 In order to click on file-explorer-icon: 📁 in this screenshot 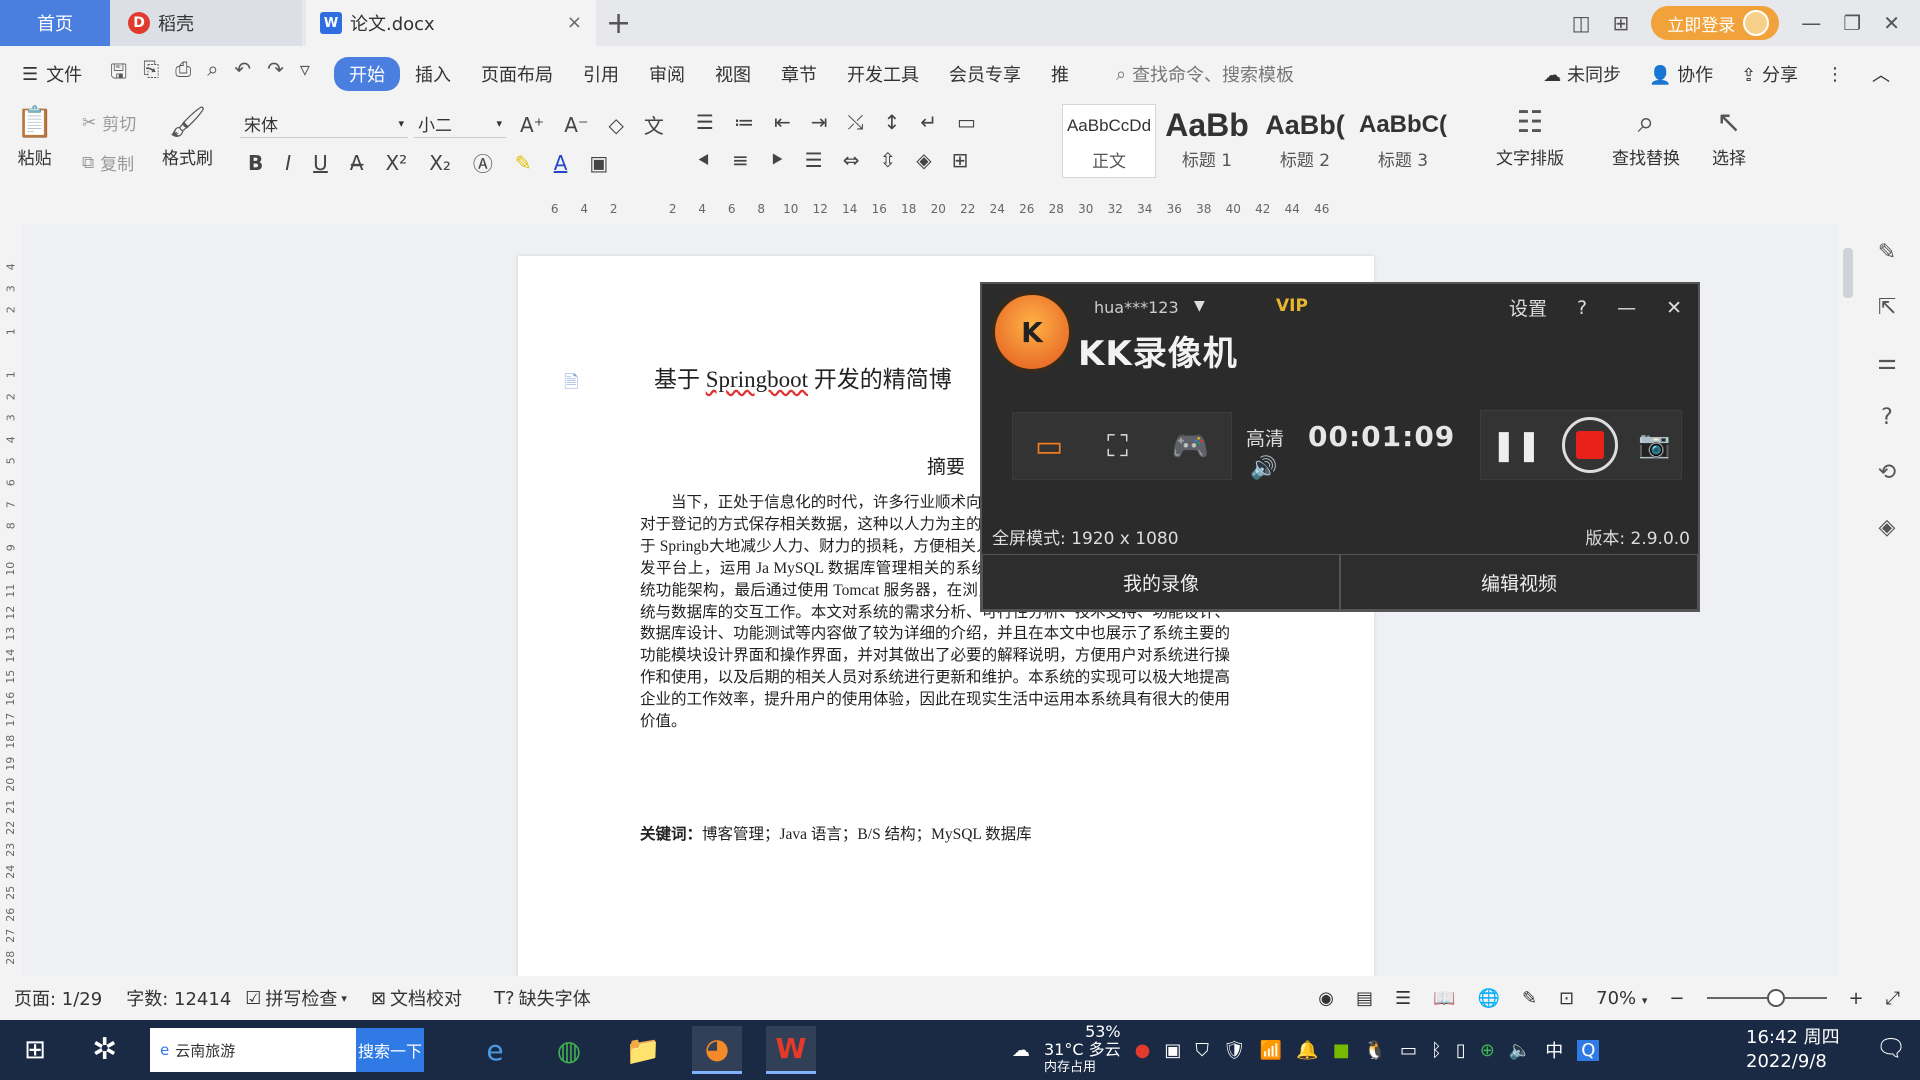, I will do `click(643, 1050)`.